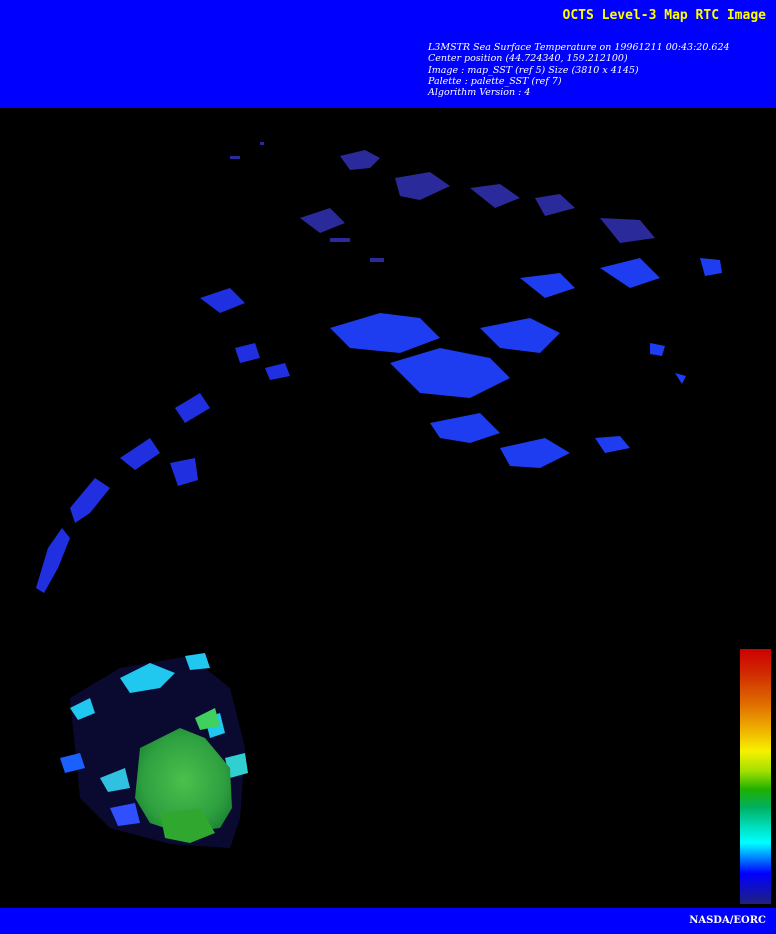  Describe the element at coordinates (664, 15) in the screenshot. I see `image-title: OCTS Level-3 Map RTC Image` at that location.